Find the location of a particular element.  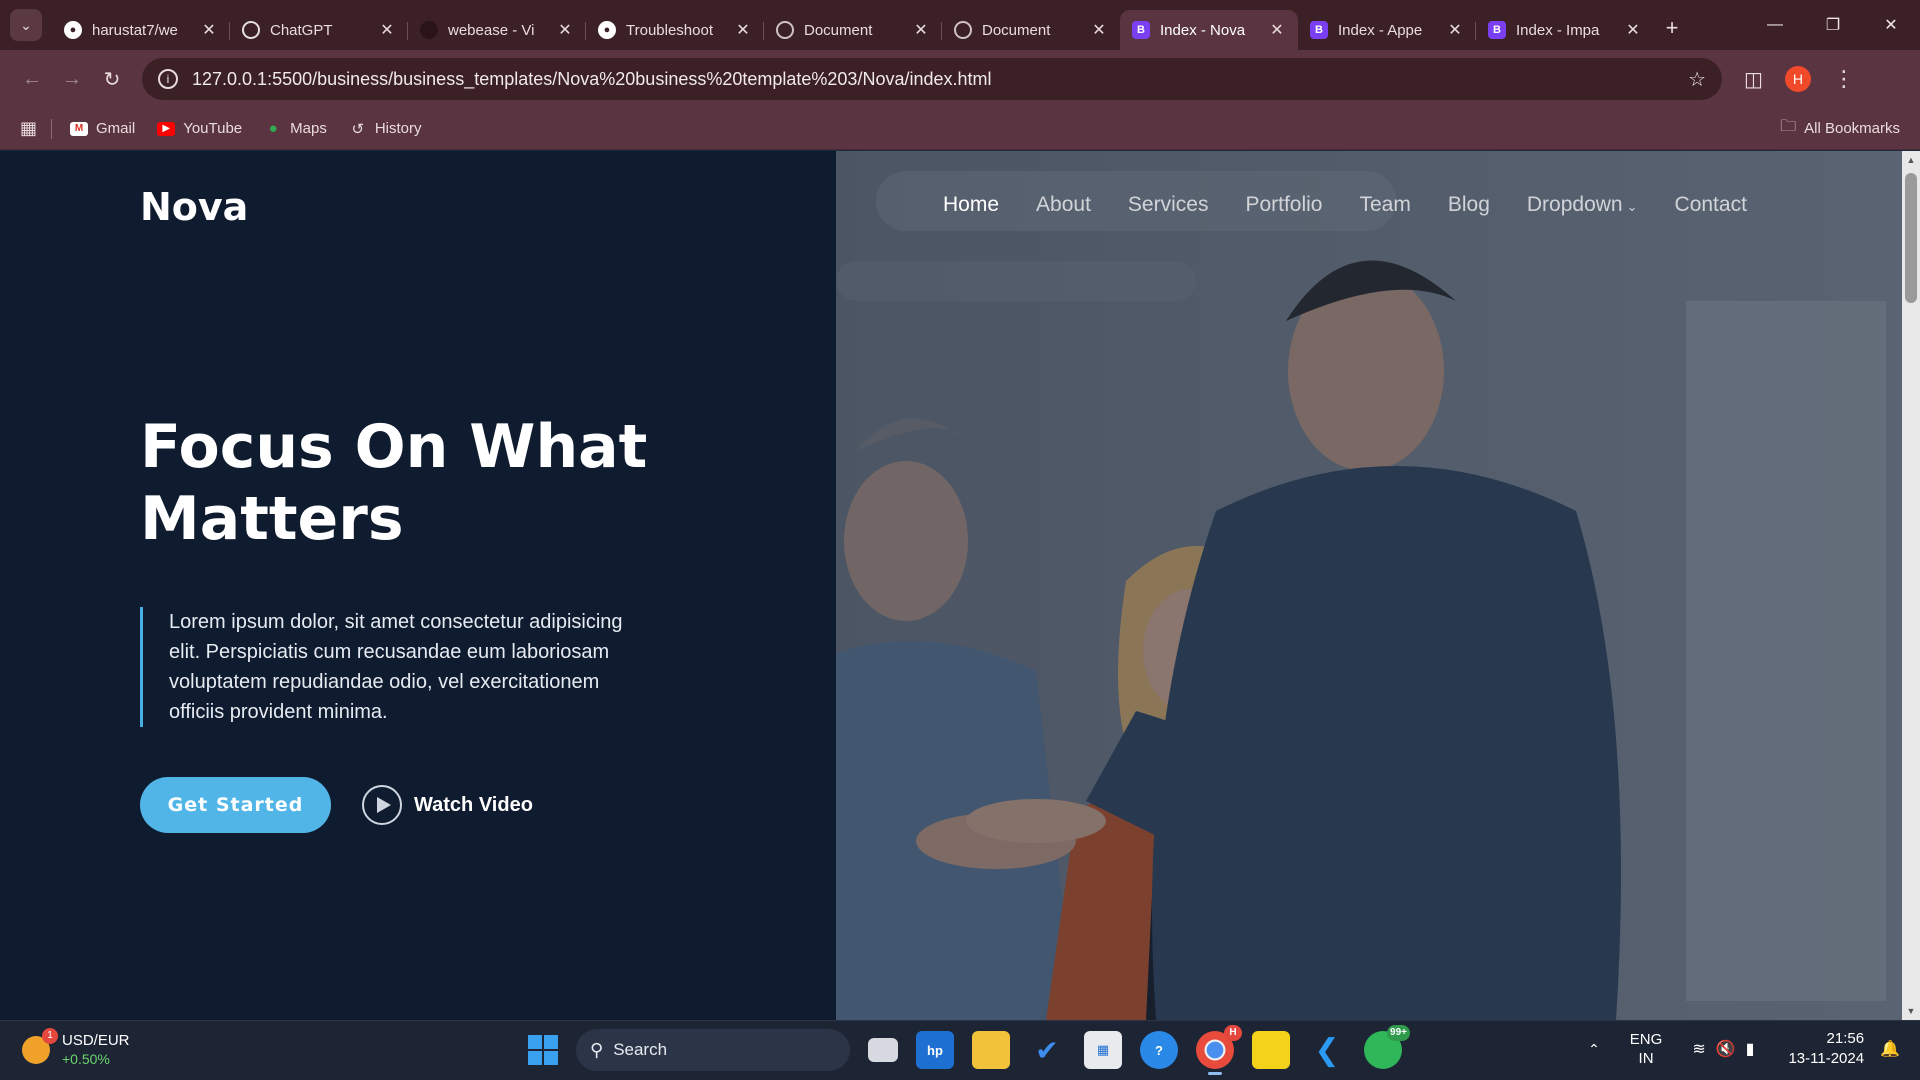

myhp-icon: hp is located at coordinates (935, 1050).